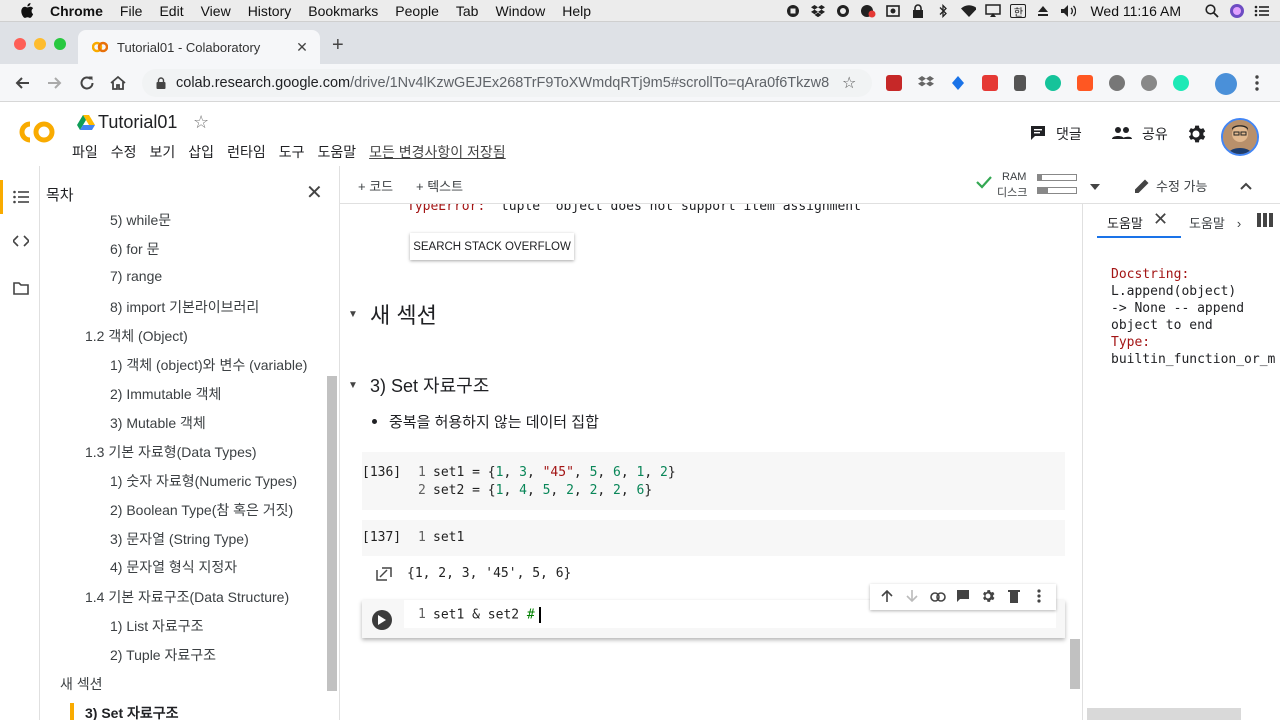 This screenshot has width=1280, height=720. I want to click on help-horizontal-scrollbar, so click(1164, 714).